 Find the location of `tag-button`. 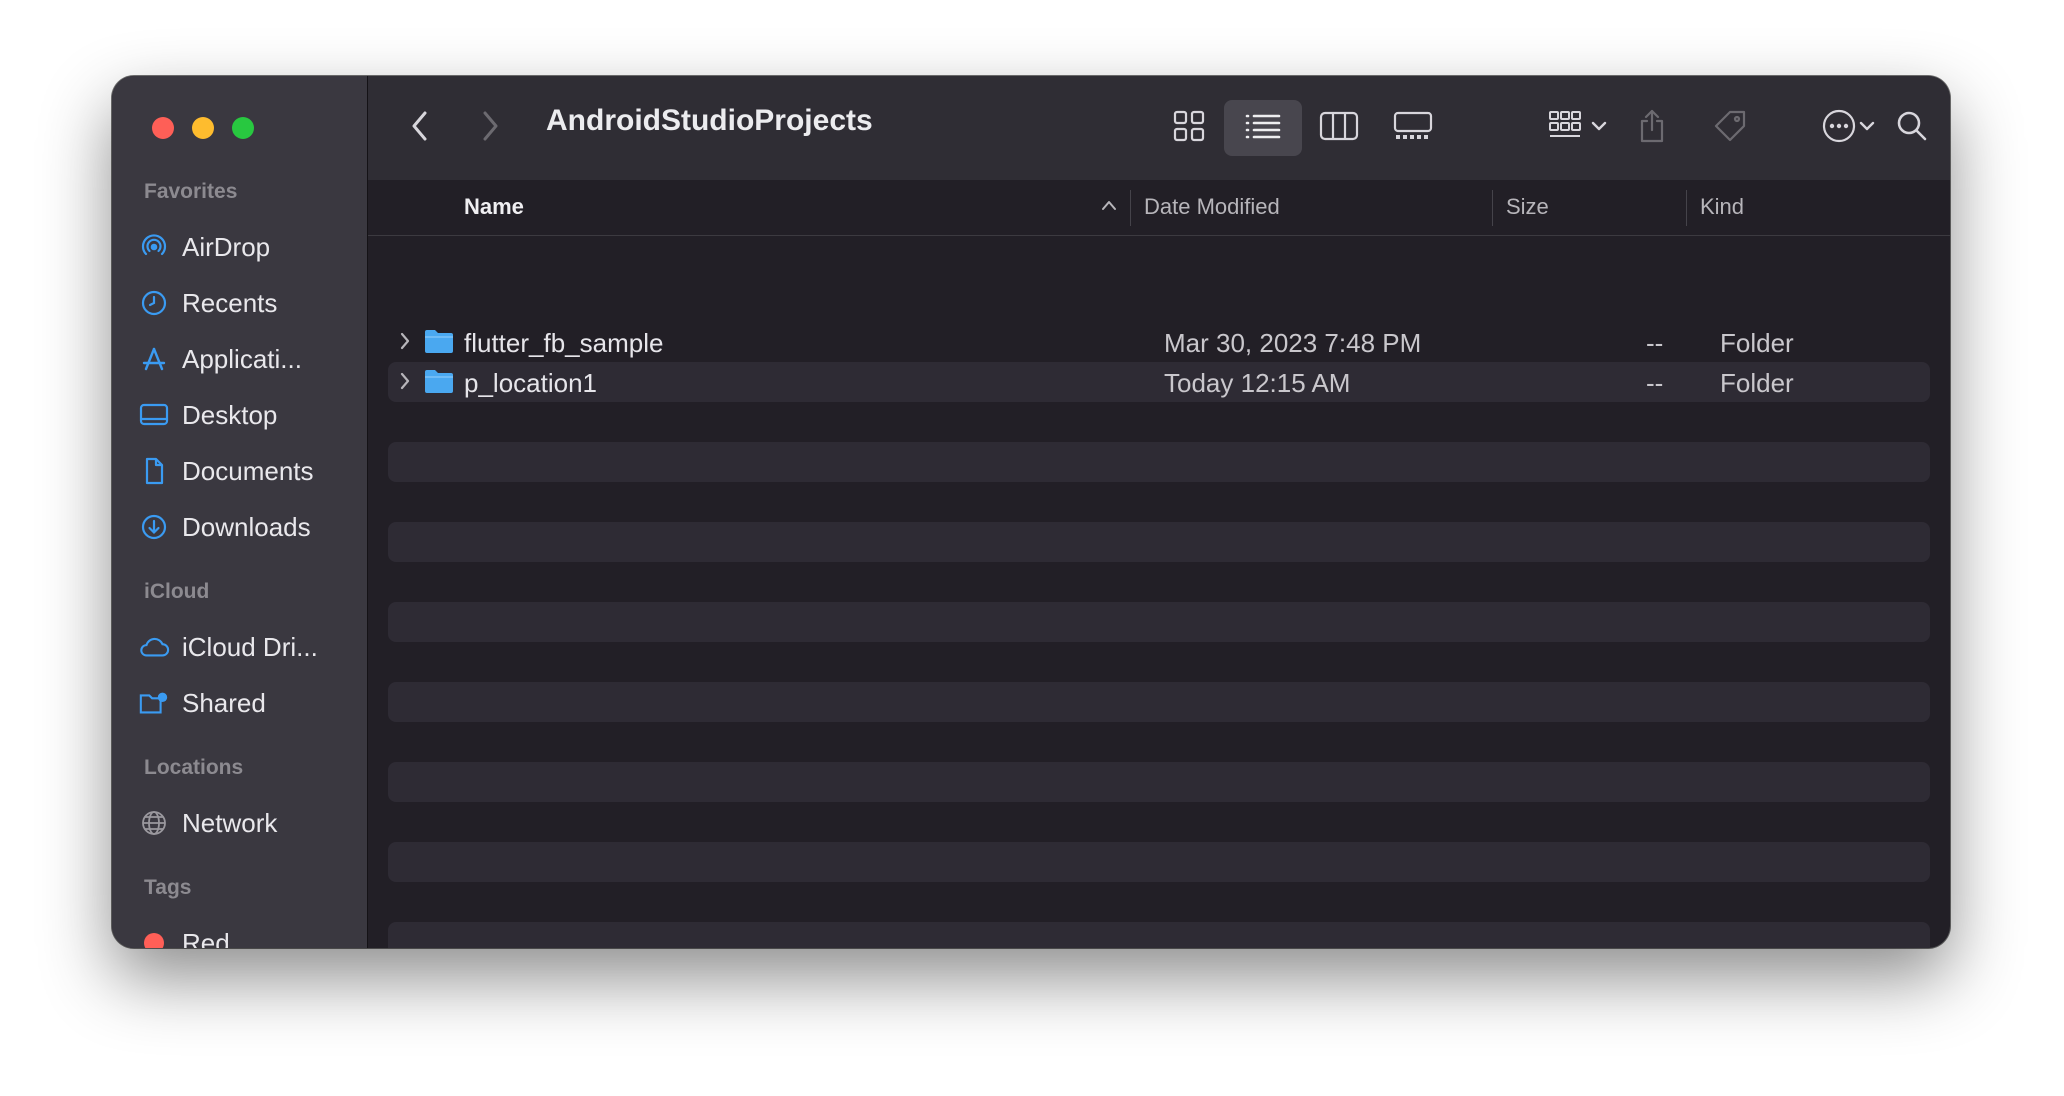

tag-button is located at coordinates (1730, 128).